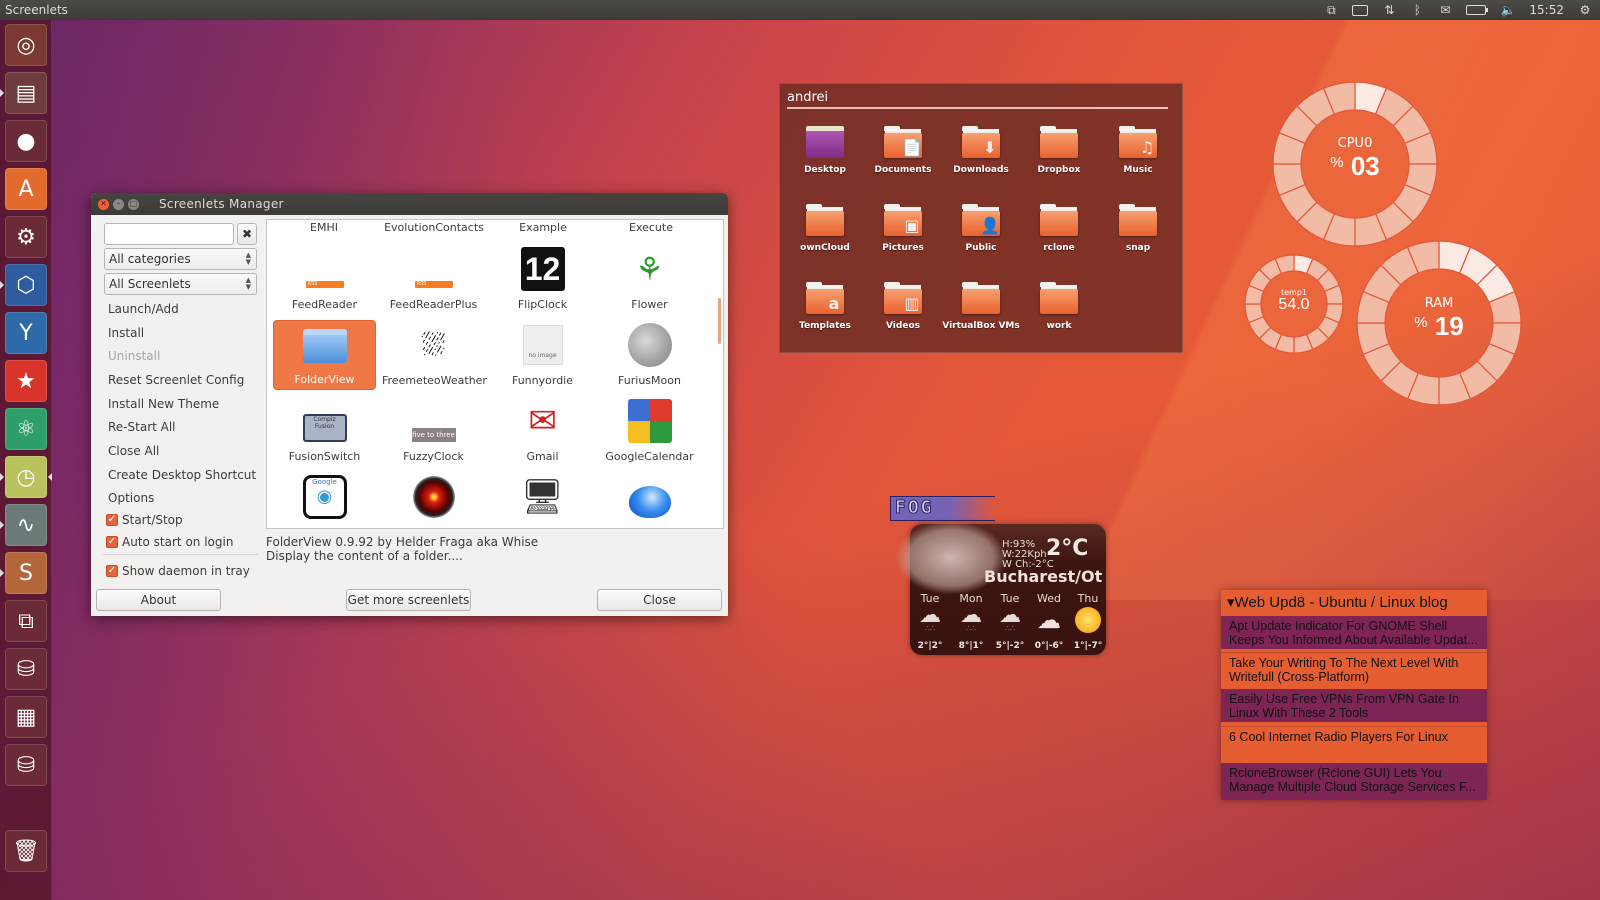 The width and height of the screenshot is (1600, 900). What do you see at coordinates (158, 600) in the screenshot?
I see `about-button: About` at bounding box center [158, 600].